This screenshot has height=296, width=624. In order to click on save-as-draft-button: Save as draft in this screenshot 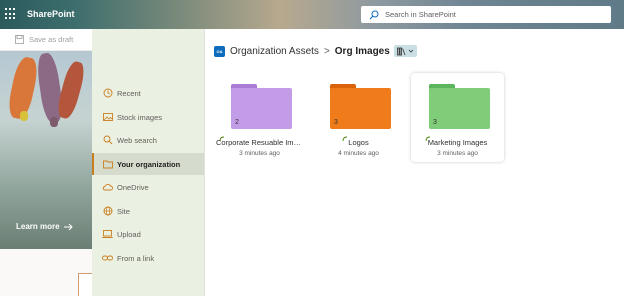, I will do `click(44, 39)`.